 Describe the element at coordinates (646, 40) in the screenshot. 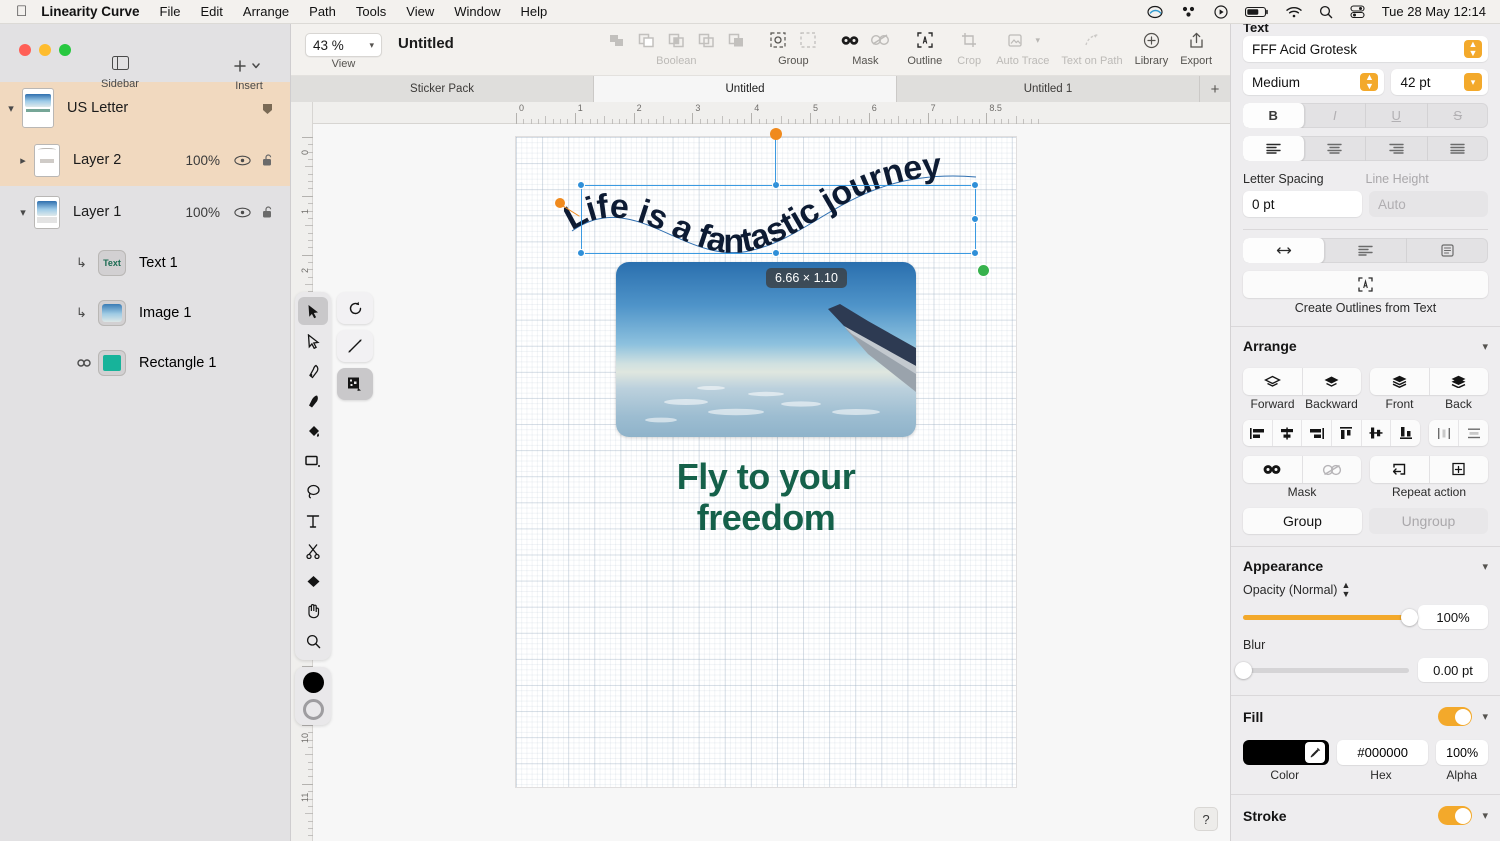

I see `boolean-subtract-icon` at that location.